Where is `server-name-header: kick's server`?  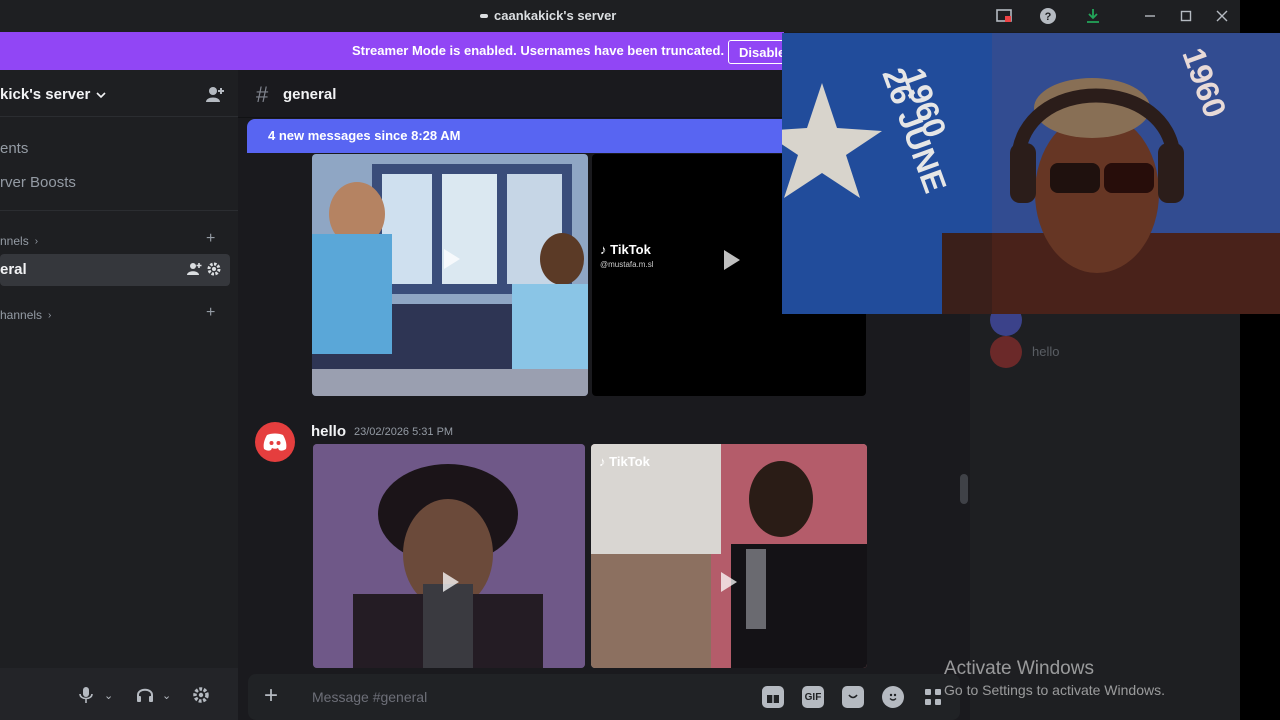 server-name-header: kick's server is located at coordinates (53, 94).